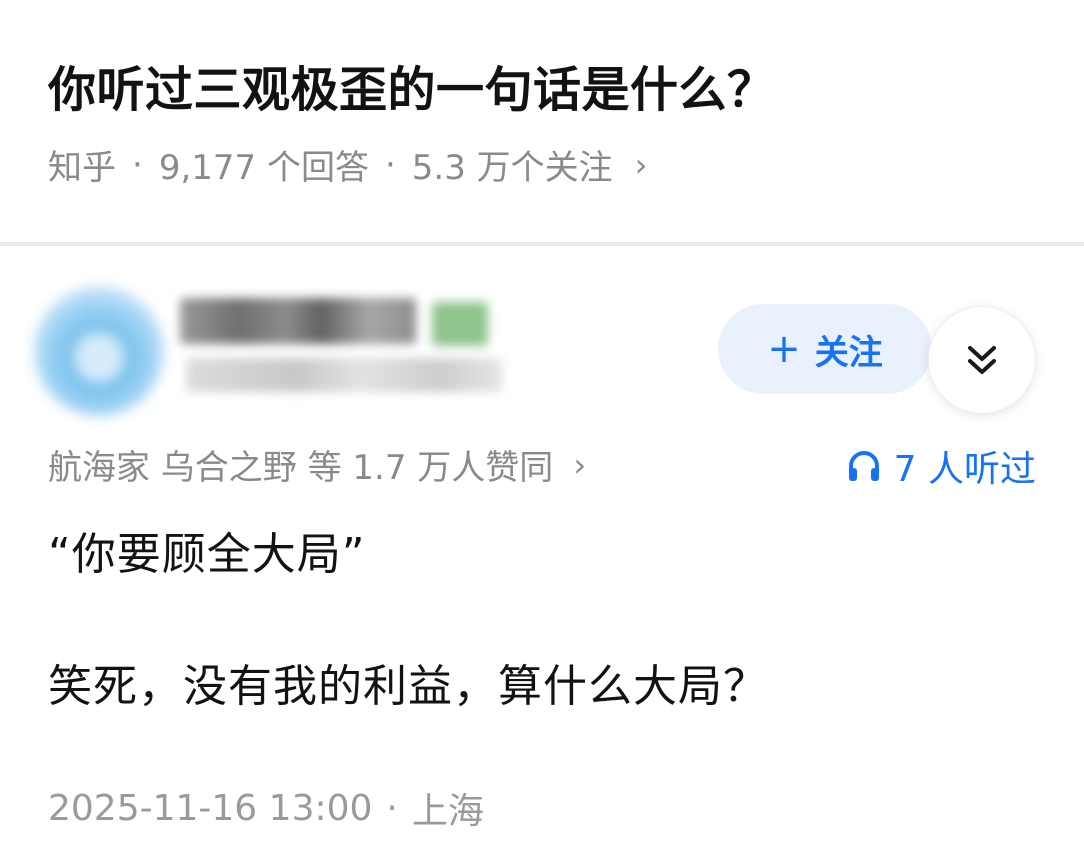  I want to click on source-label: 知乎, so click(82, 168).